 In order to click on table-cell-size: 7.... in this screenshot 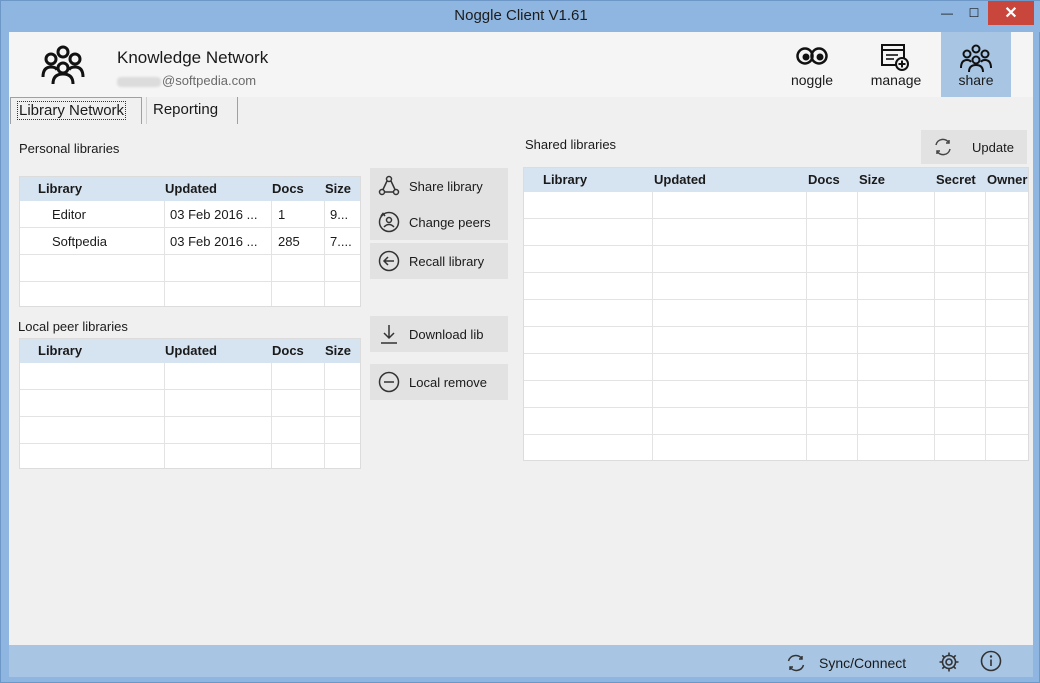, I will do `click(341, 241)`.